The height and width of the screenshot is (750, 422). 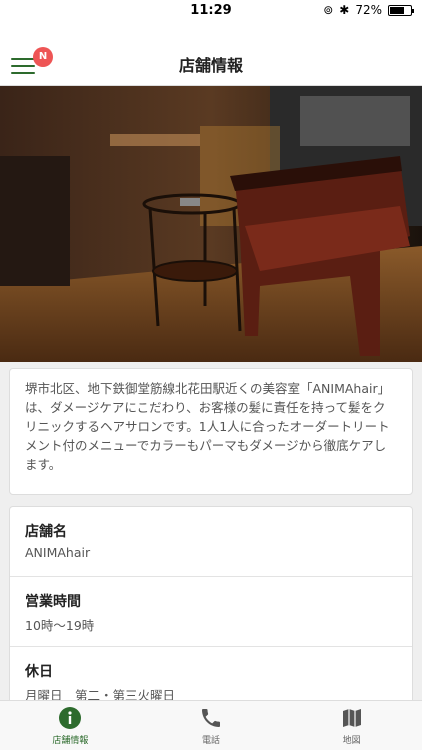 What do you see at coordinates (344, 10) in the screenshot?
I see `bluetooth-icon: ✱` at bounding box center [344, 10].